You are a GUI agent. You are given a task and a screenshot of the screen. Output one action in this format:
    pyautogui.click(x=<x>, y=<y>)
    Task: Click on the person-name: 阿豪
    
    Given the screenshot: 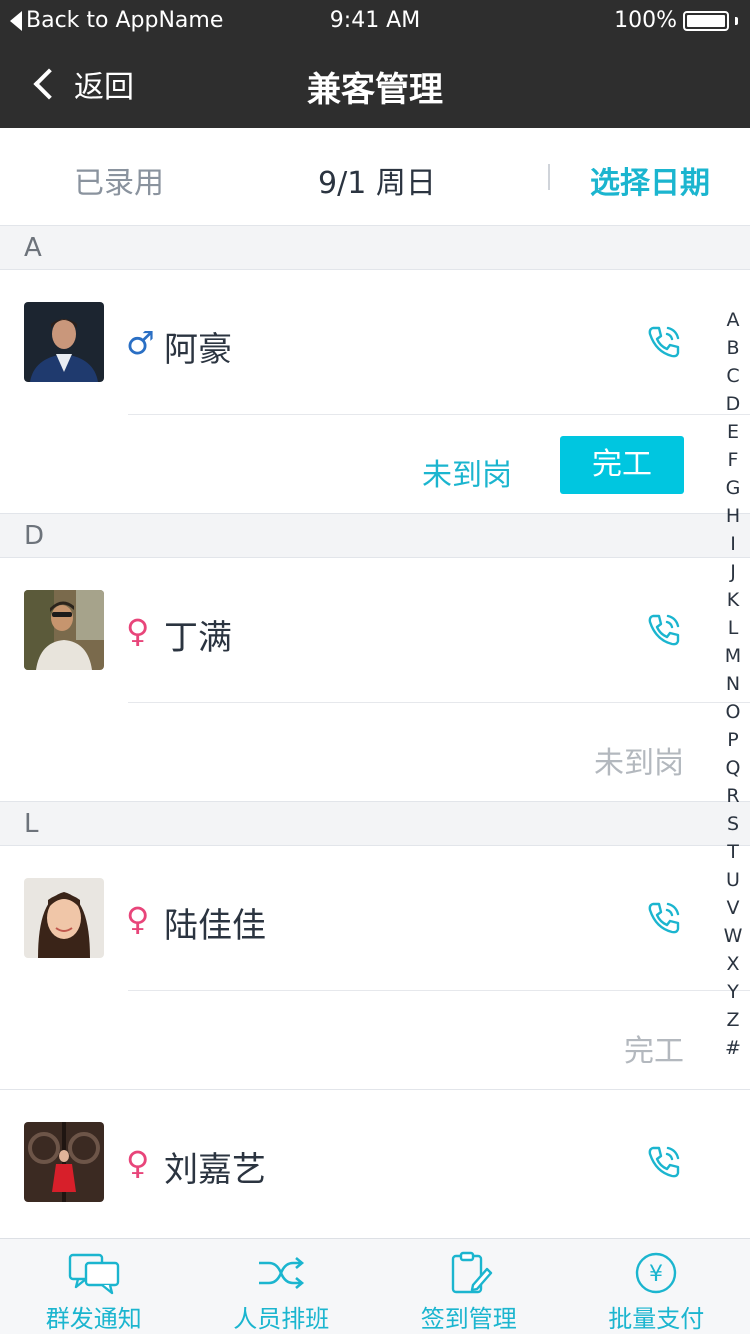 What is the action you would take?
    pyautogui.click(x=198, y=350)
    